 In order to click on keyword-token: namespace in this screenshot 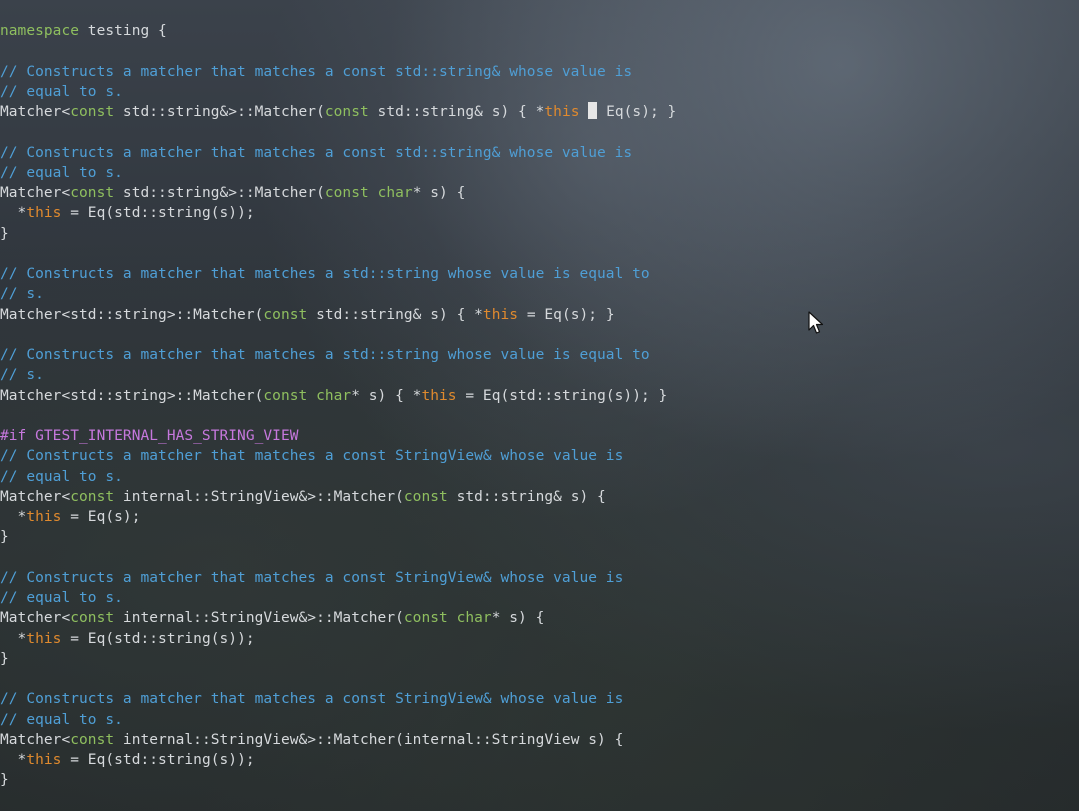, I will do `click(40, 31)`.